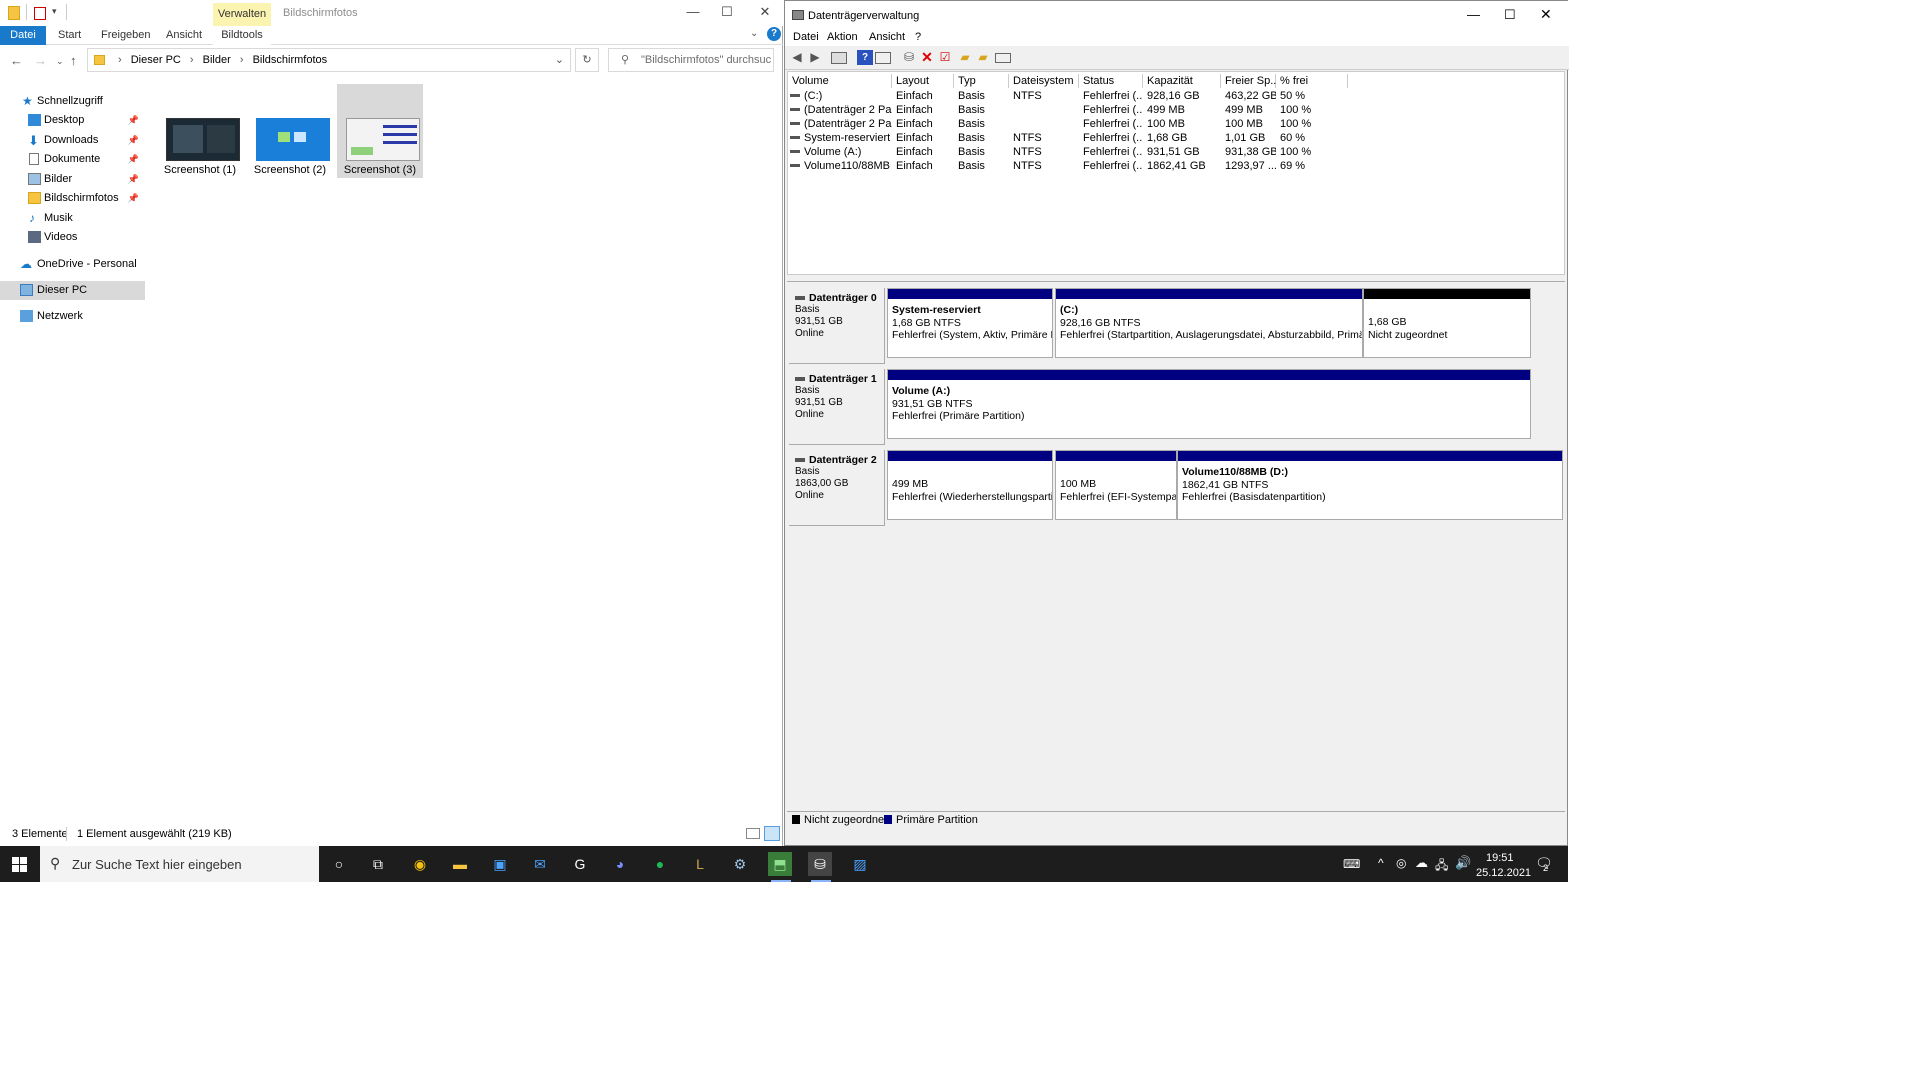 The image size is (1920, 1080). Describe the element at coordinates (559, 59) in the screenshot. I see `chevron-down-icon: ⌄` at that location.